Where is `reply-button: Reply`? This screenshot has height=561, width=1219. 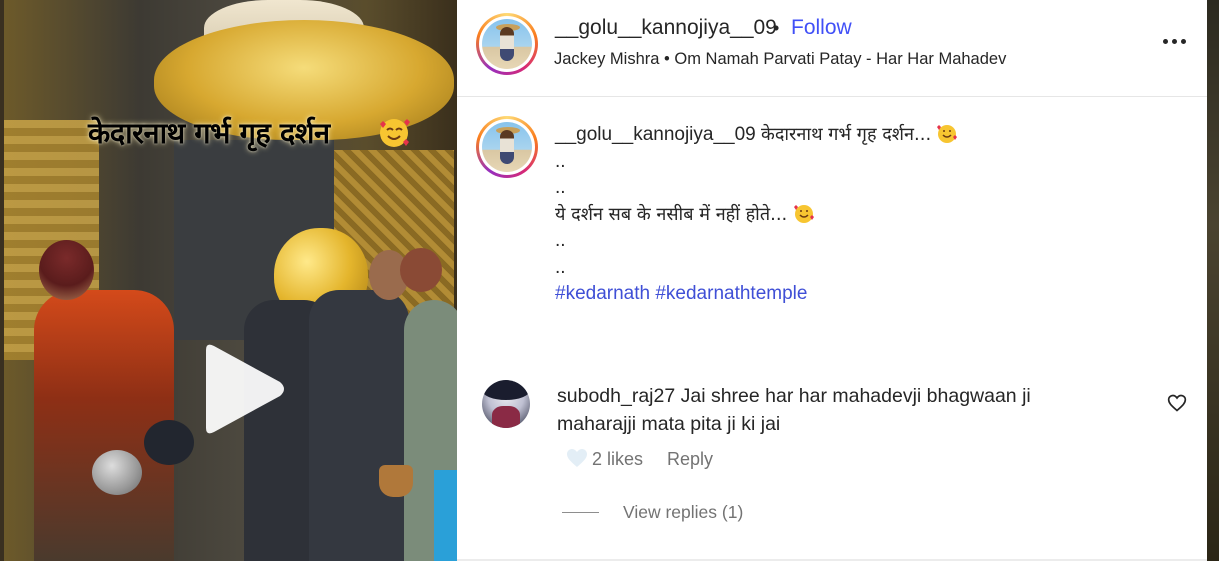
reply-button: Reply is located at coordinates (690, 459).